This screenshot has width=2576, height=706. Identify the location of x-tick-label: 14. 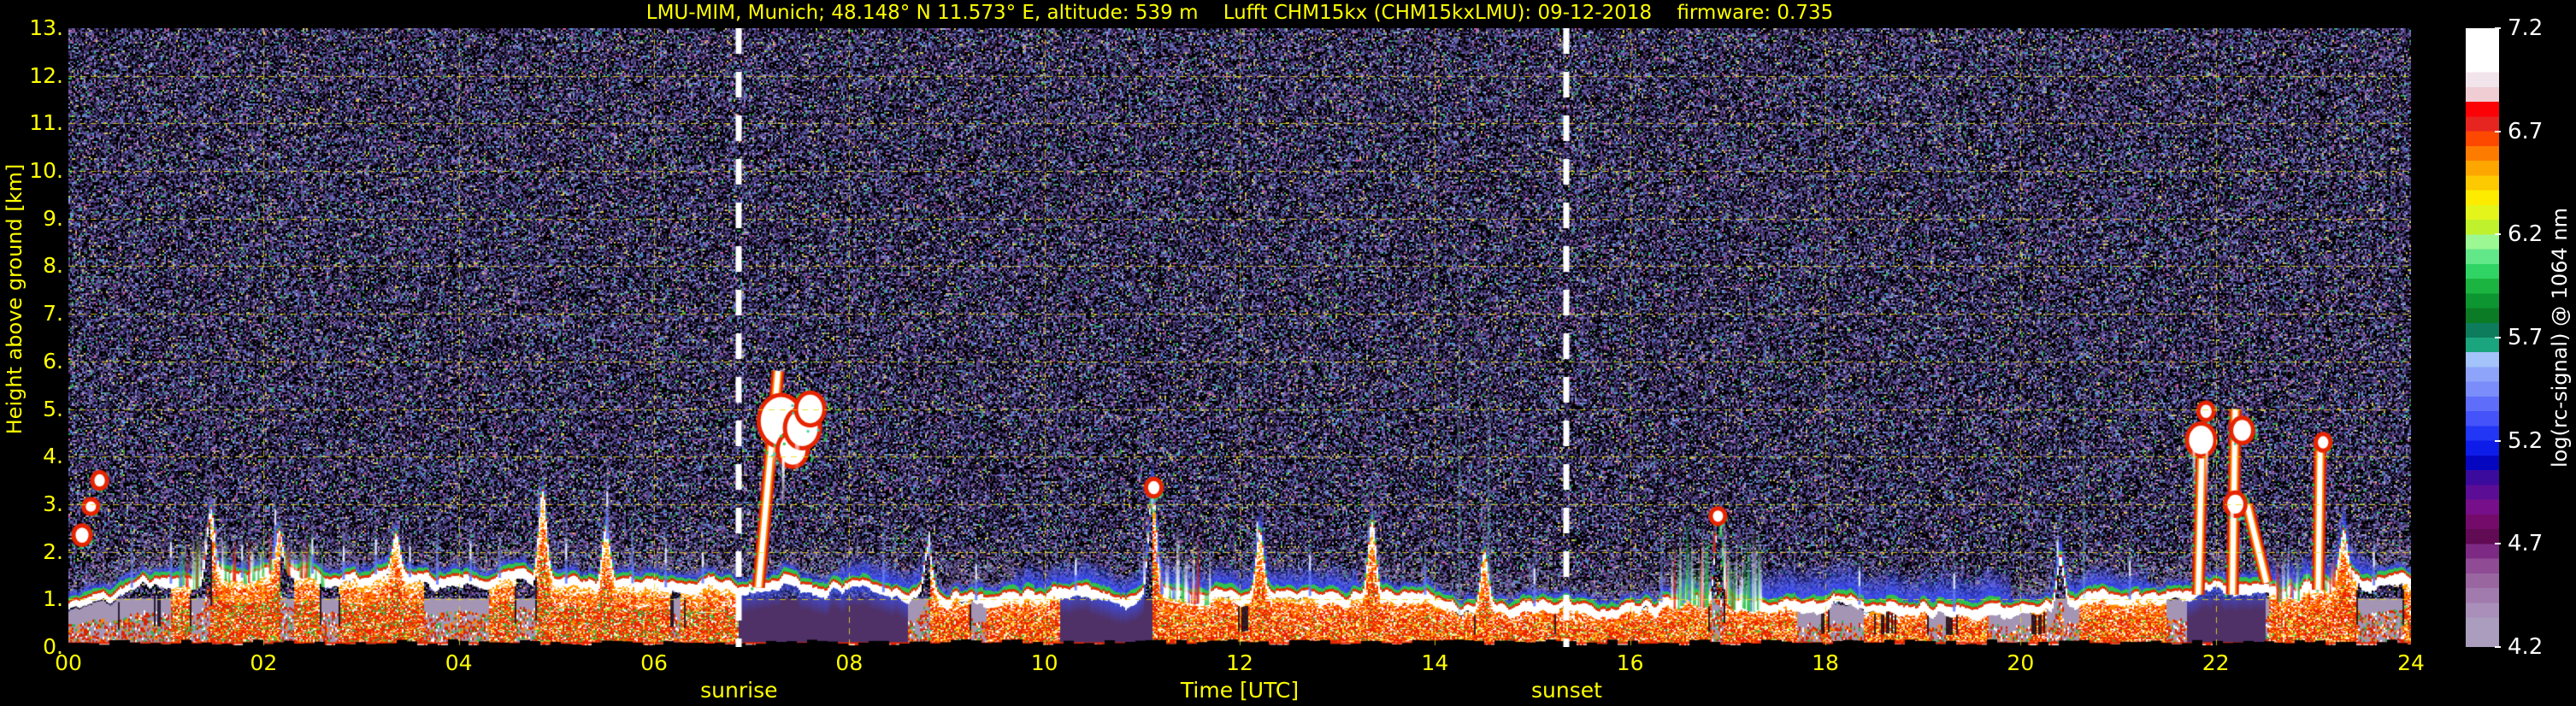
(1435, 662).